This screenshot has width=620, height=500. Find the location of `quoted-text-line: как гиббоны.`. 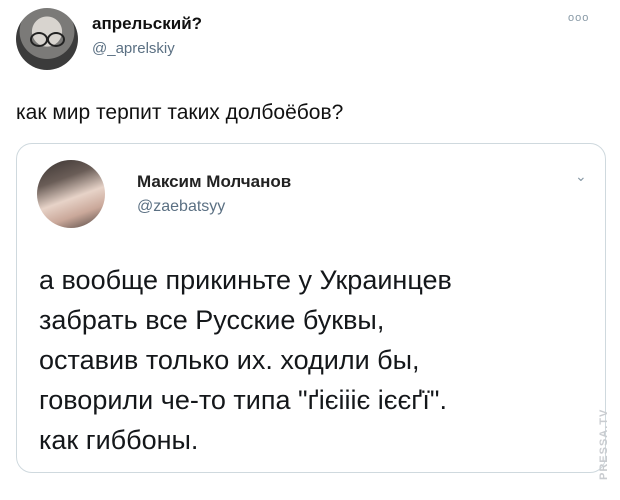

quoted-text-line: как гиббоны. is located at coordinates (119, 440).